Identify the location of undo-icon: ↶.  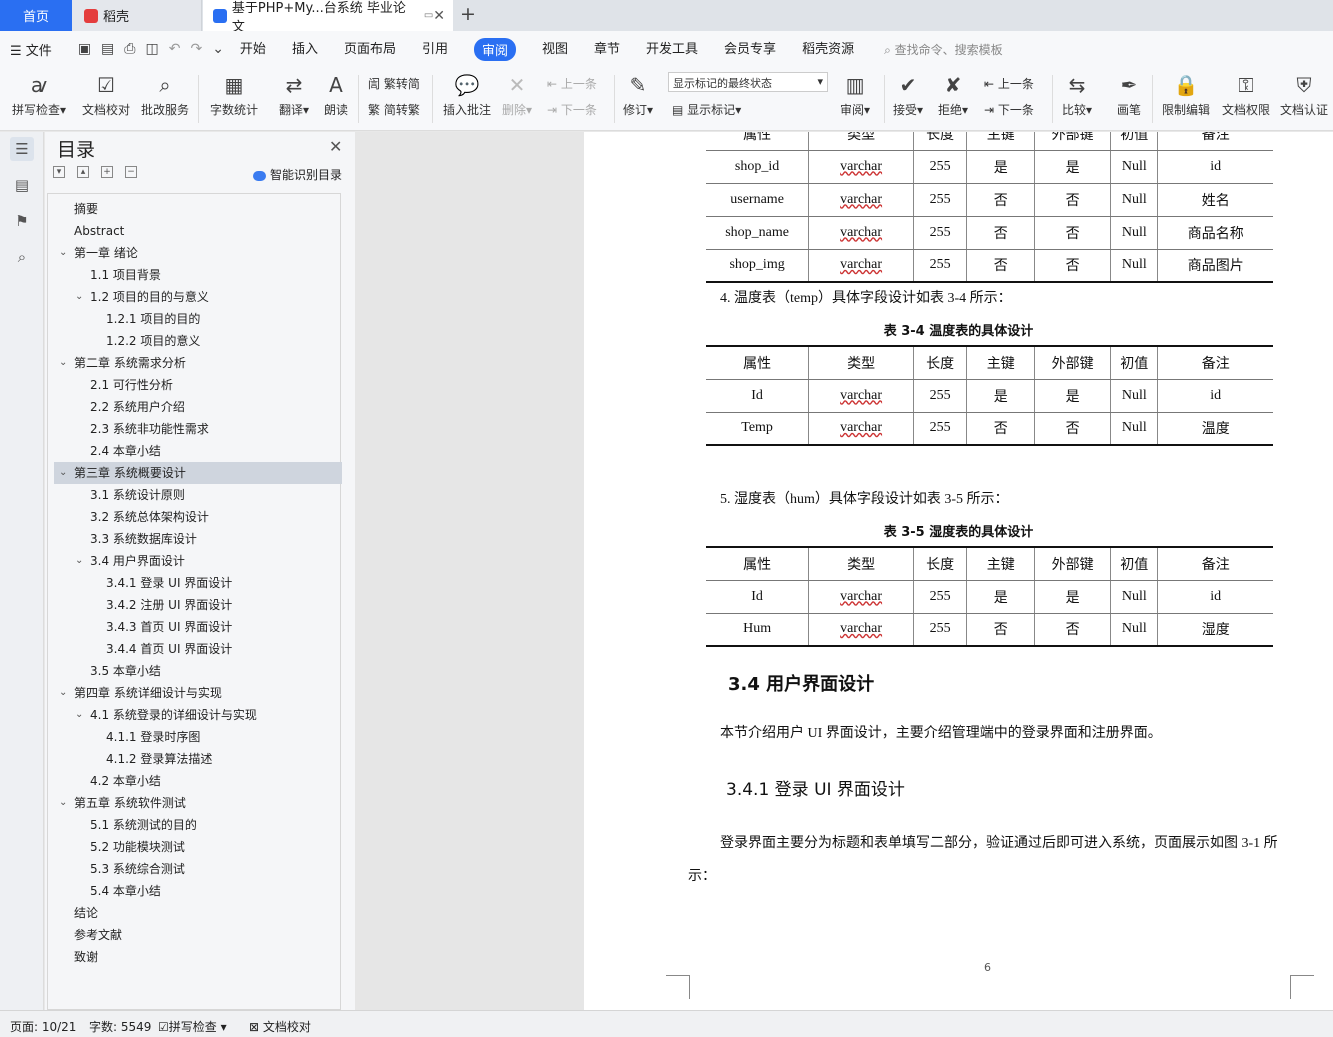
(175, 49).